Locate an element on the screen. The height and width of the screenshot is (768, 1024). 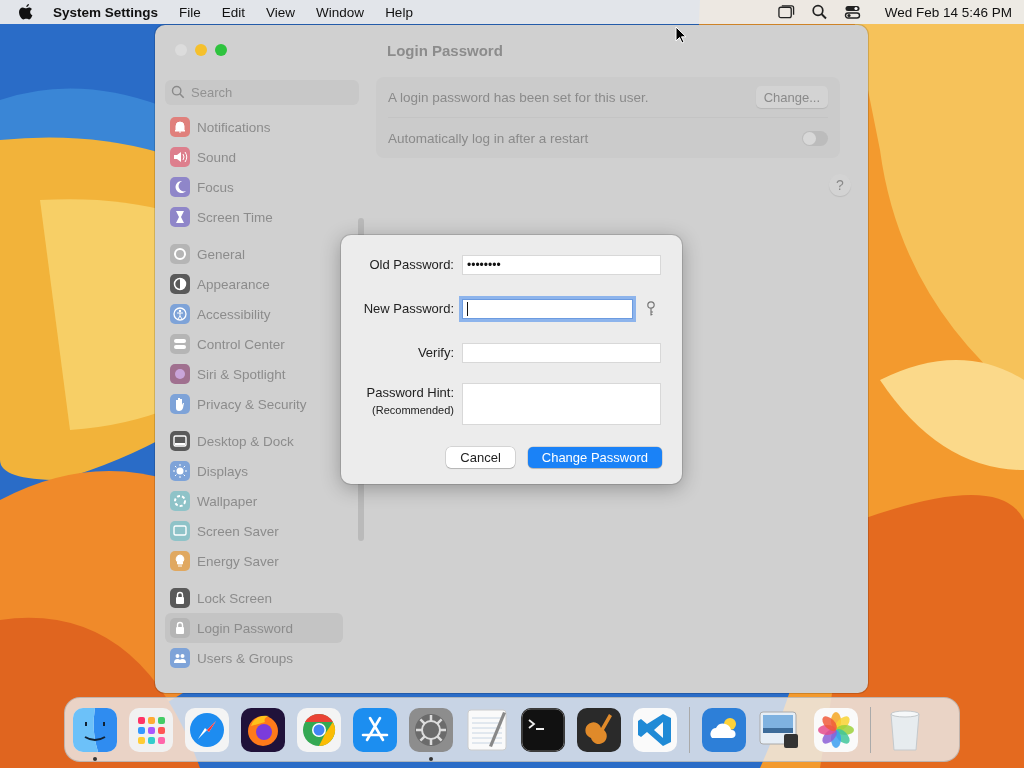
sidebar-item: General is located at coordinates (254, 254).